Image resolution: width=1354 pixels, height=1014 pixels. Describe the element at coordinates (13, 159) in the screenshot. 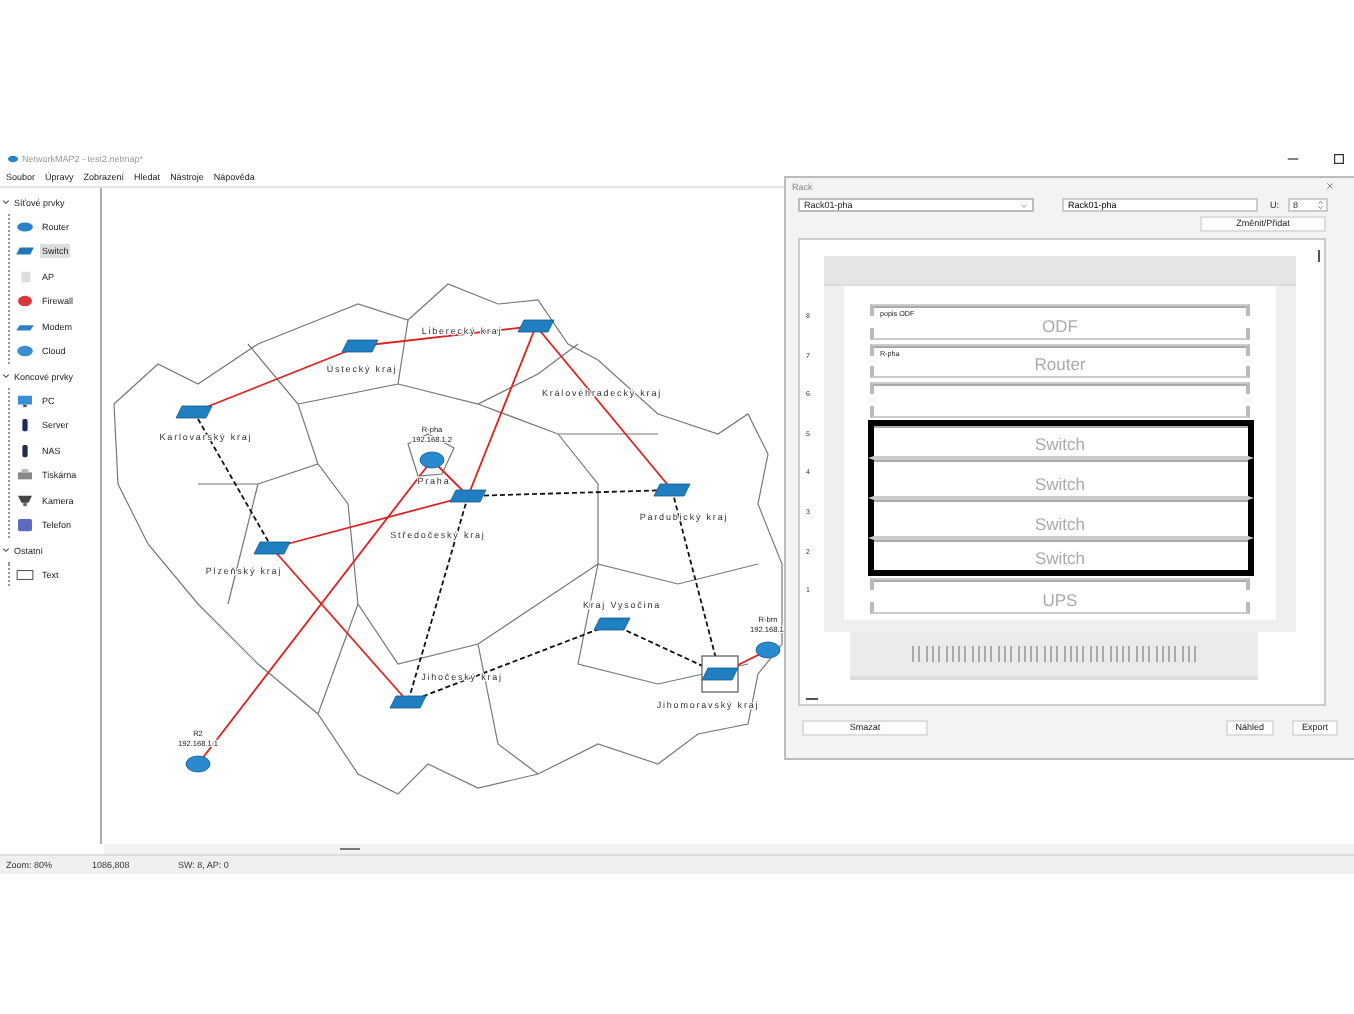

I see `app-icon` at that location.